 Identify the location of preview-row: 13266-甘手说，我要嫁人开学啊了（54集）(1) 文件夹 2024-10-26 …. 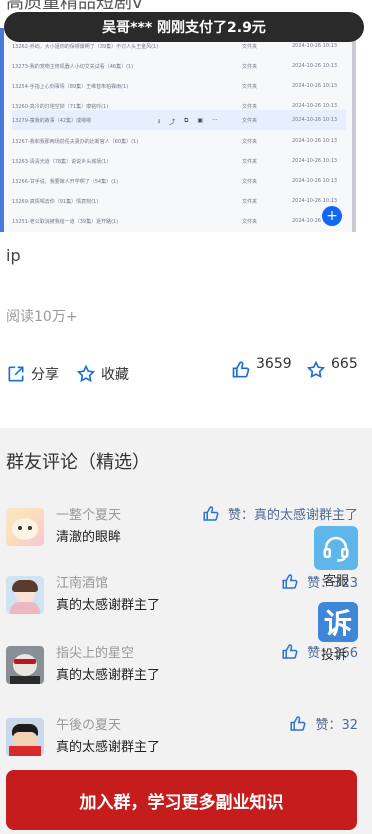
(175, 181).